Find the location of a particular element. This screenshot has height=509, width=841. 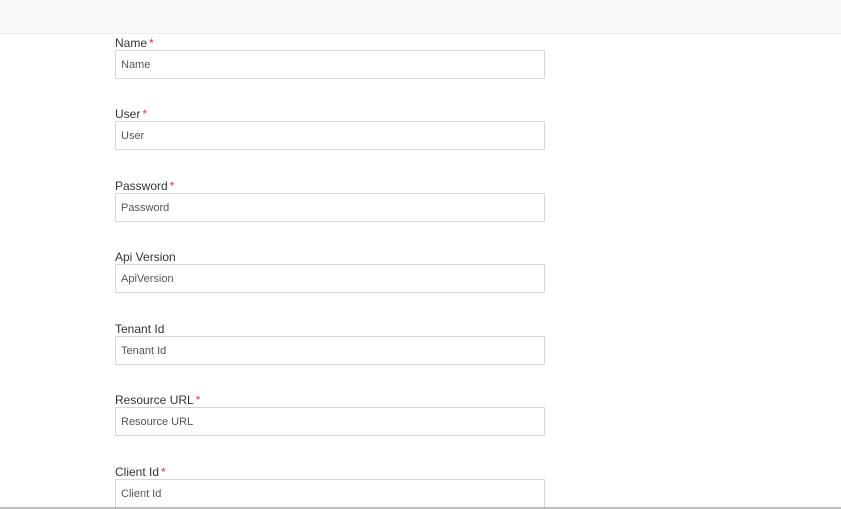

client-id-field-group: Client Id * is located at coordinates (330, 486).